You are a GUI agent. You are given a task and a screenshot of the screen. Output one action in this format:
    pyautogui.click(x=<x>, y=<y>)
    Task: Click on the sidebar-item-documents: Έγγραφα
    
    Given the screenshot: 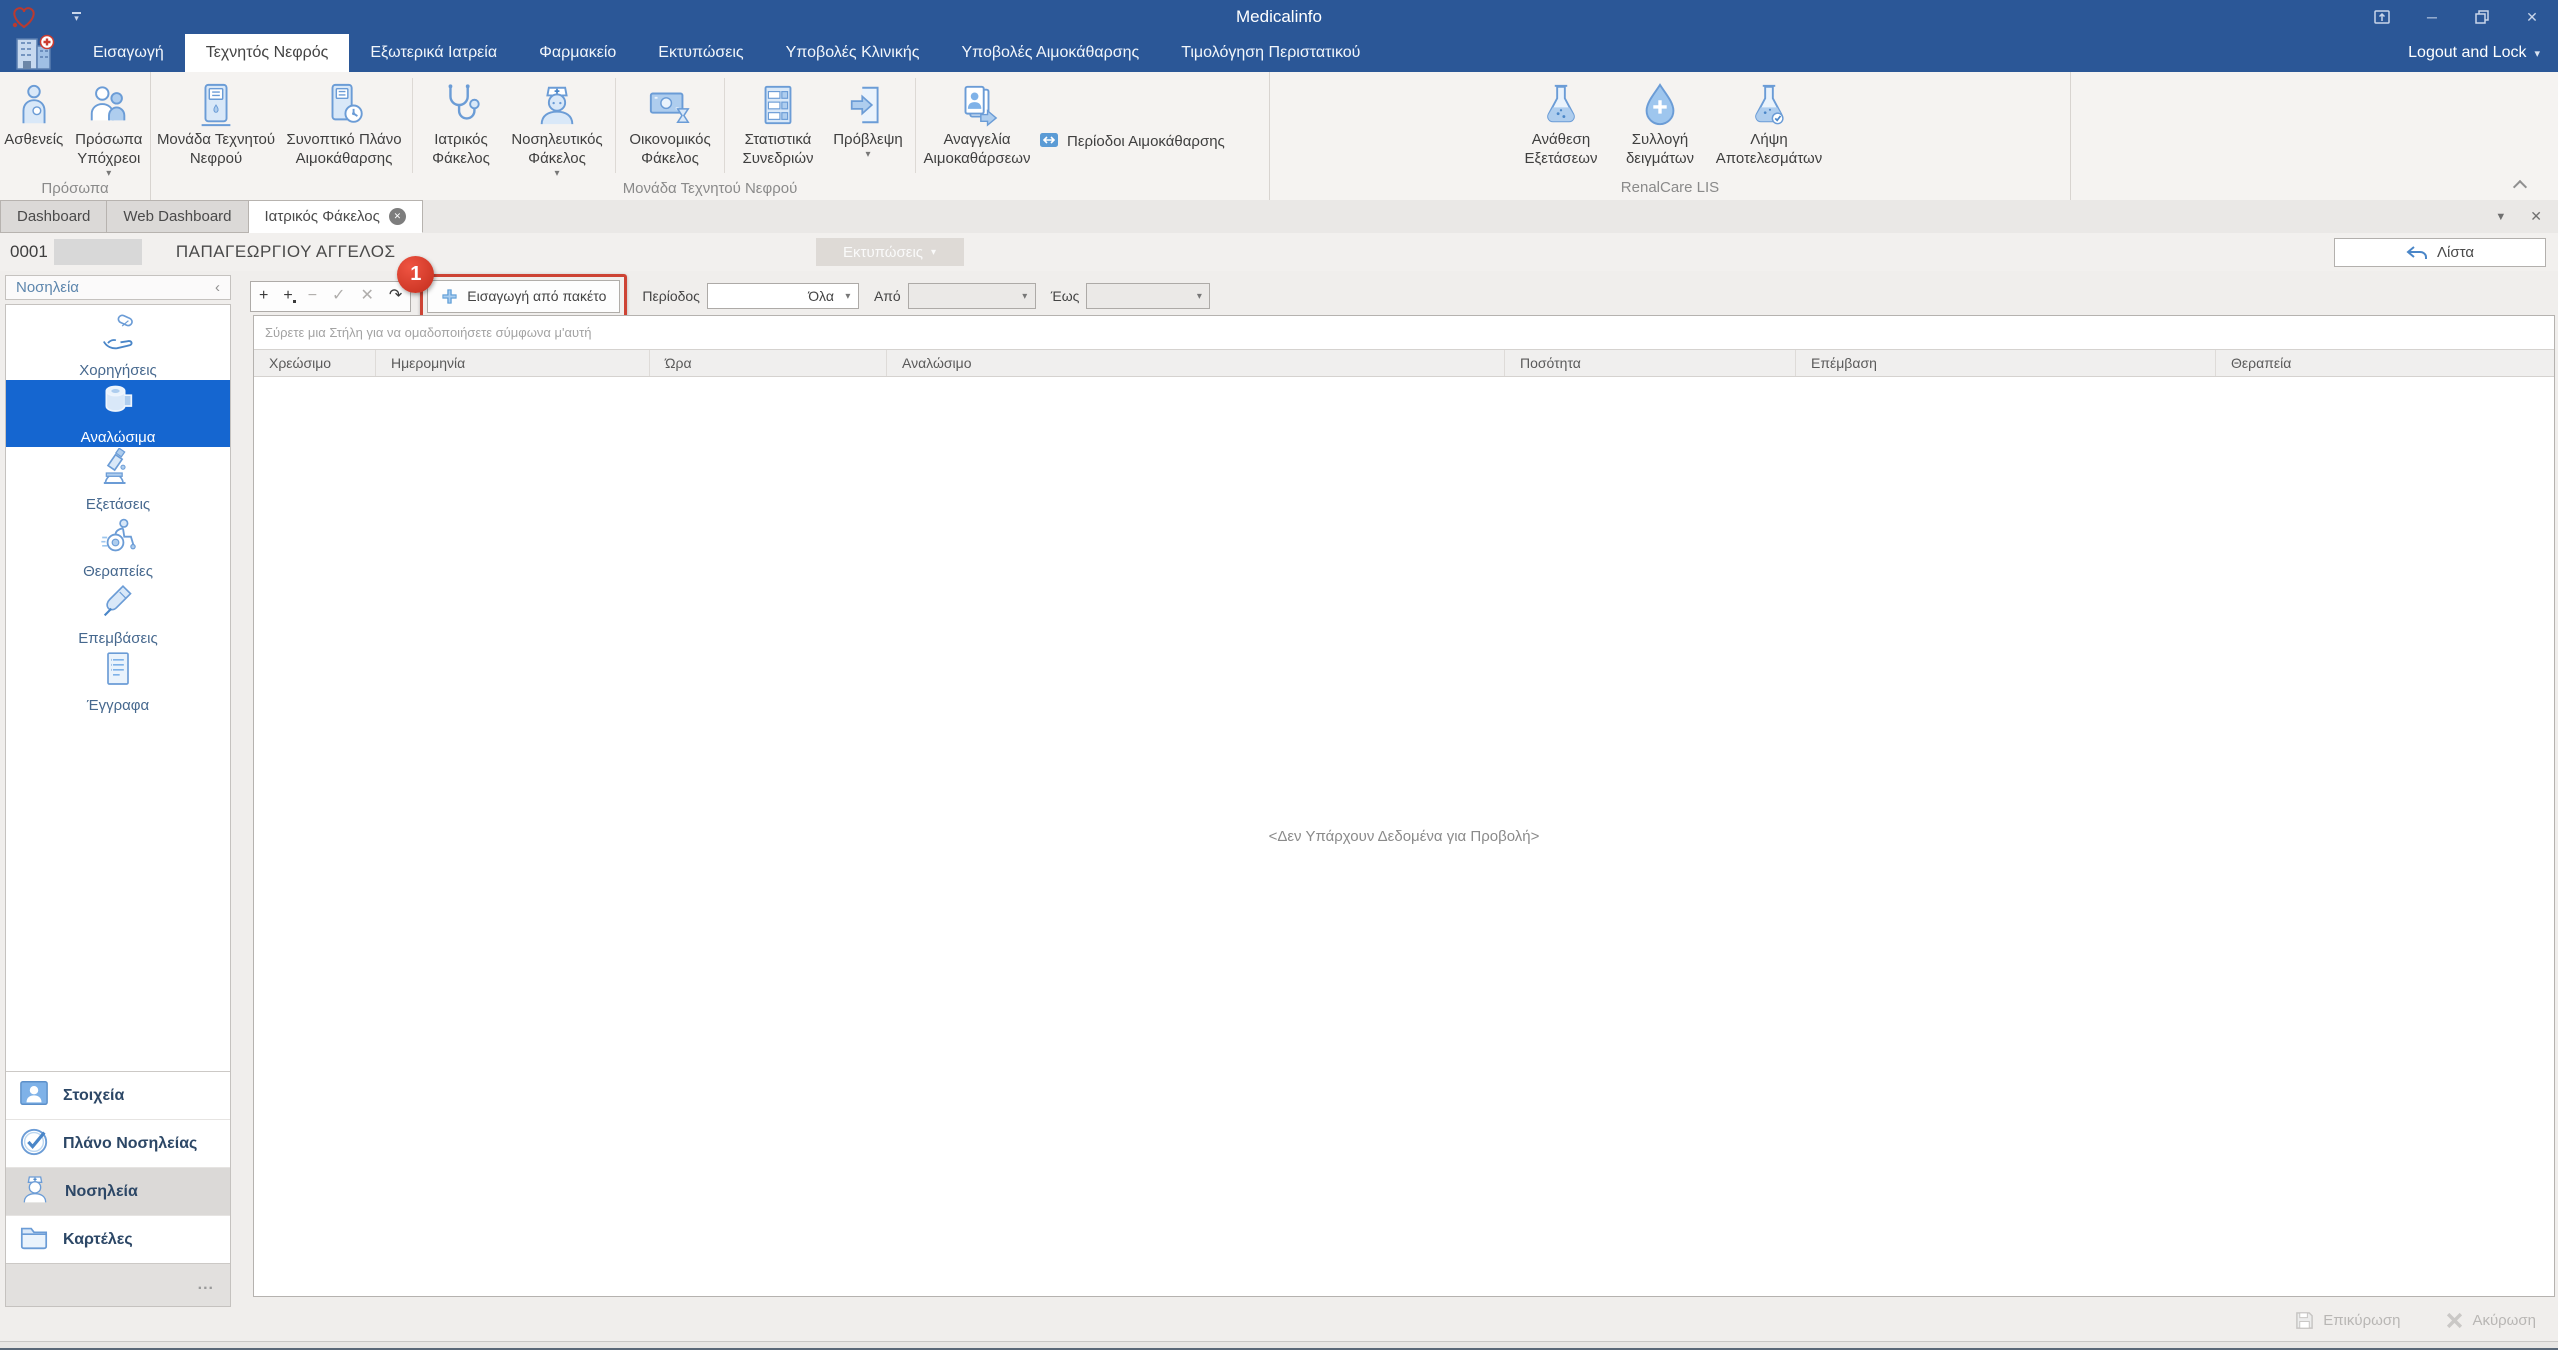 What is the action you would take?
    pyautogui.click(x=118, y=681)
    